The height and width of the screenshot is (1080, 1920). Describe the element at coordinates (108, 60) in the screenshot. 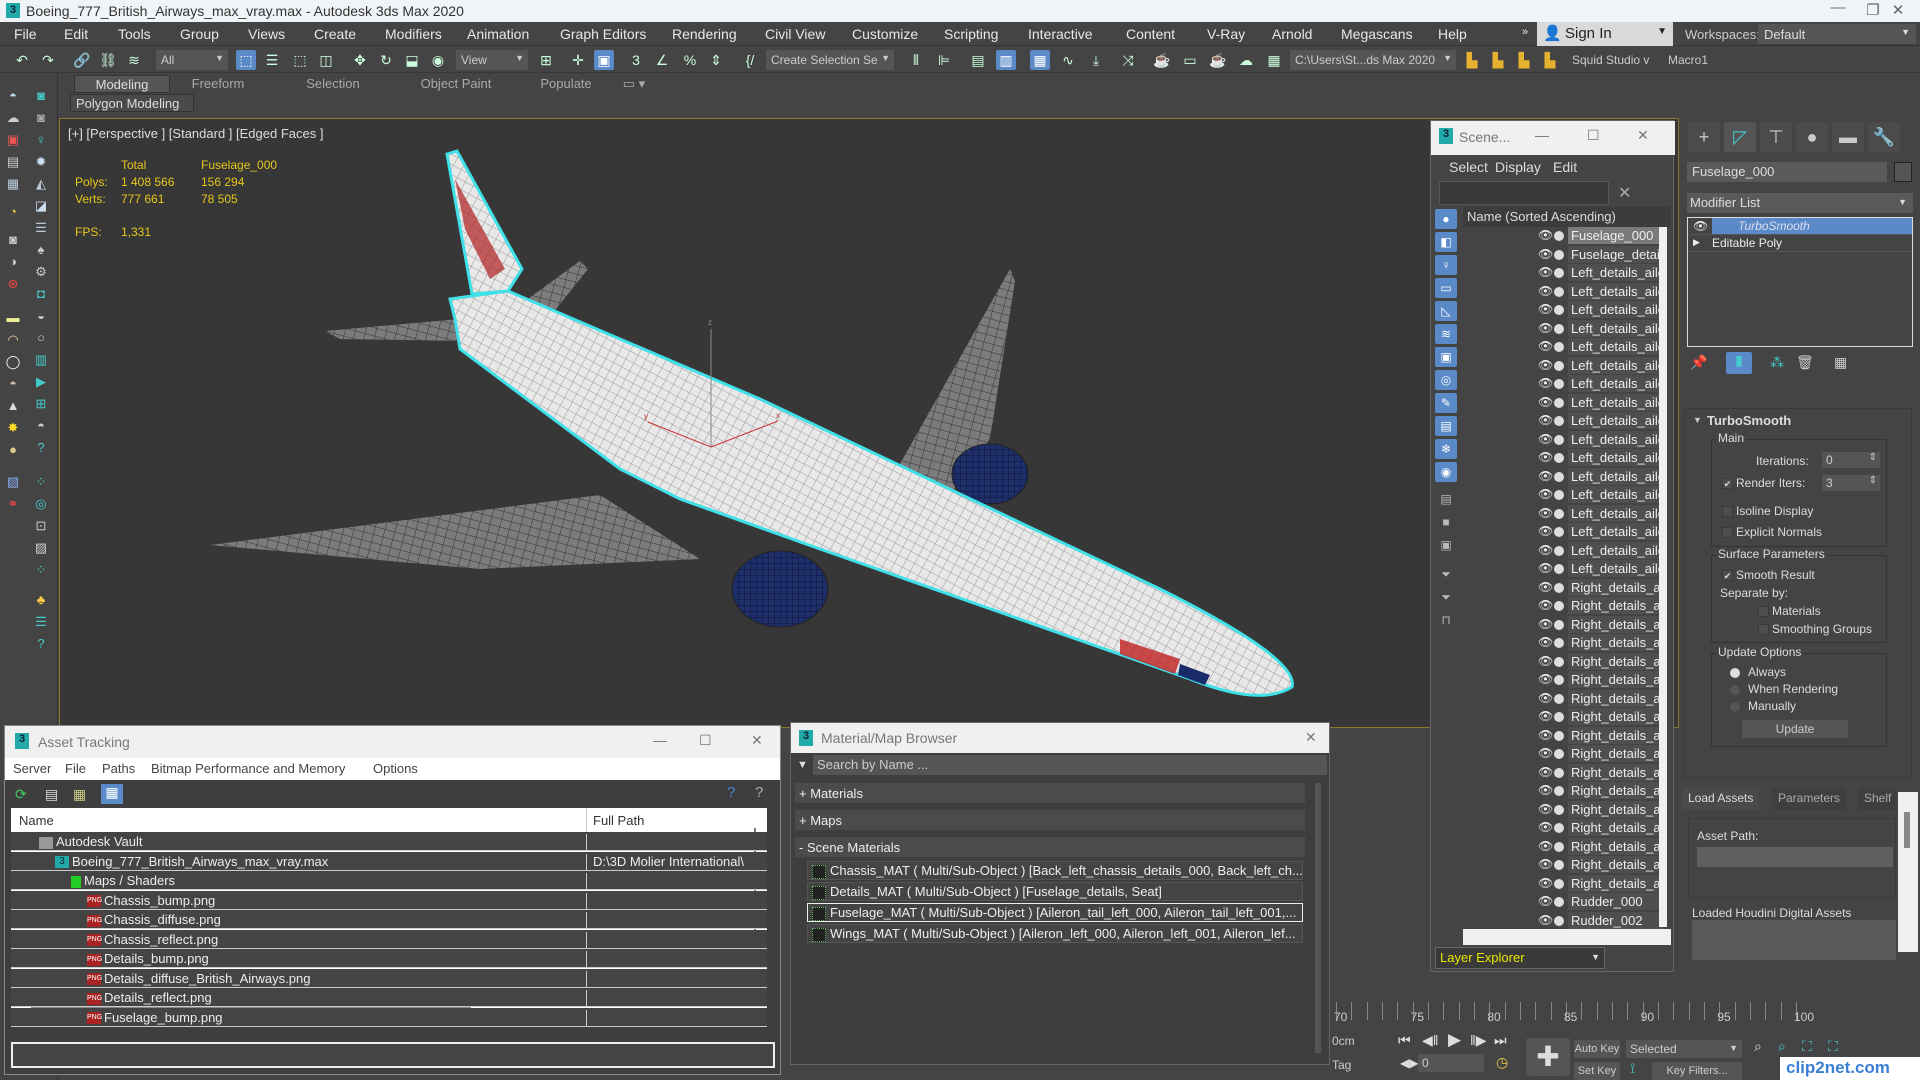

I see `unlink-icon: ⛓` at that location.